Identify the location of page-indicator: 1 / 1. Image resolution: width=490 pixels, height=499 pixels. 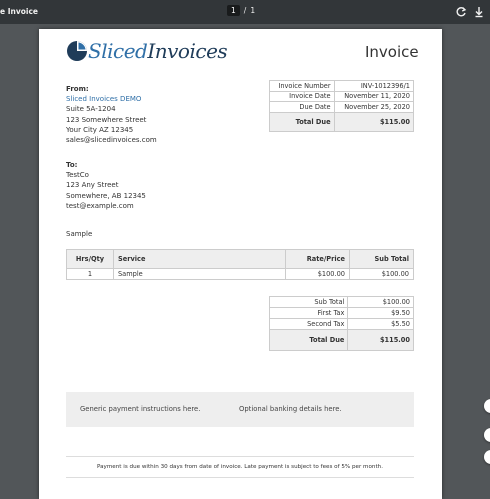
(241, 10).